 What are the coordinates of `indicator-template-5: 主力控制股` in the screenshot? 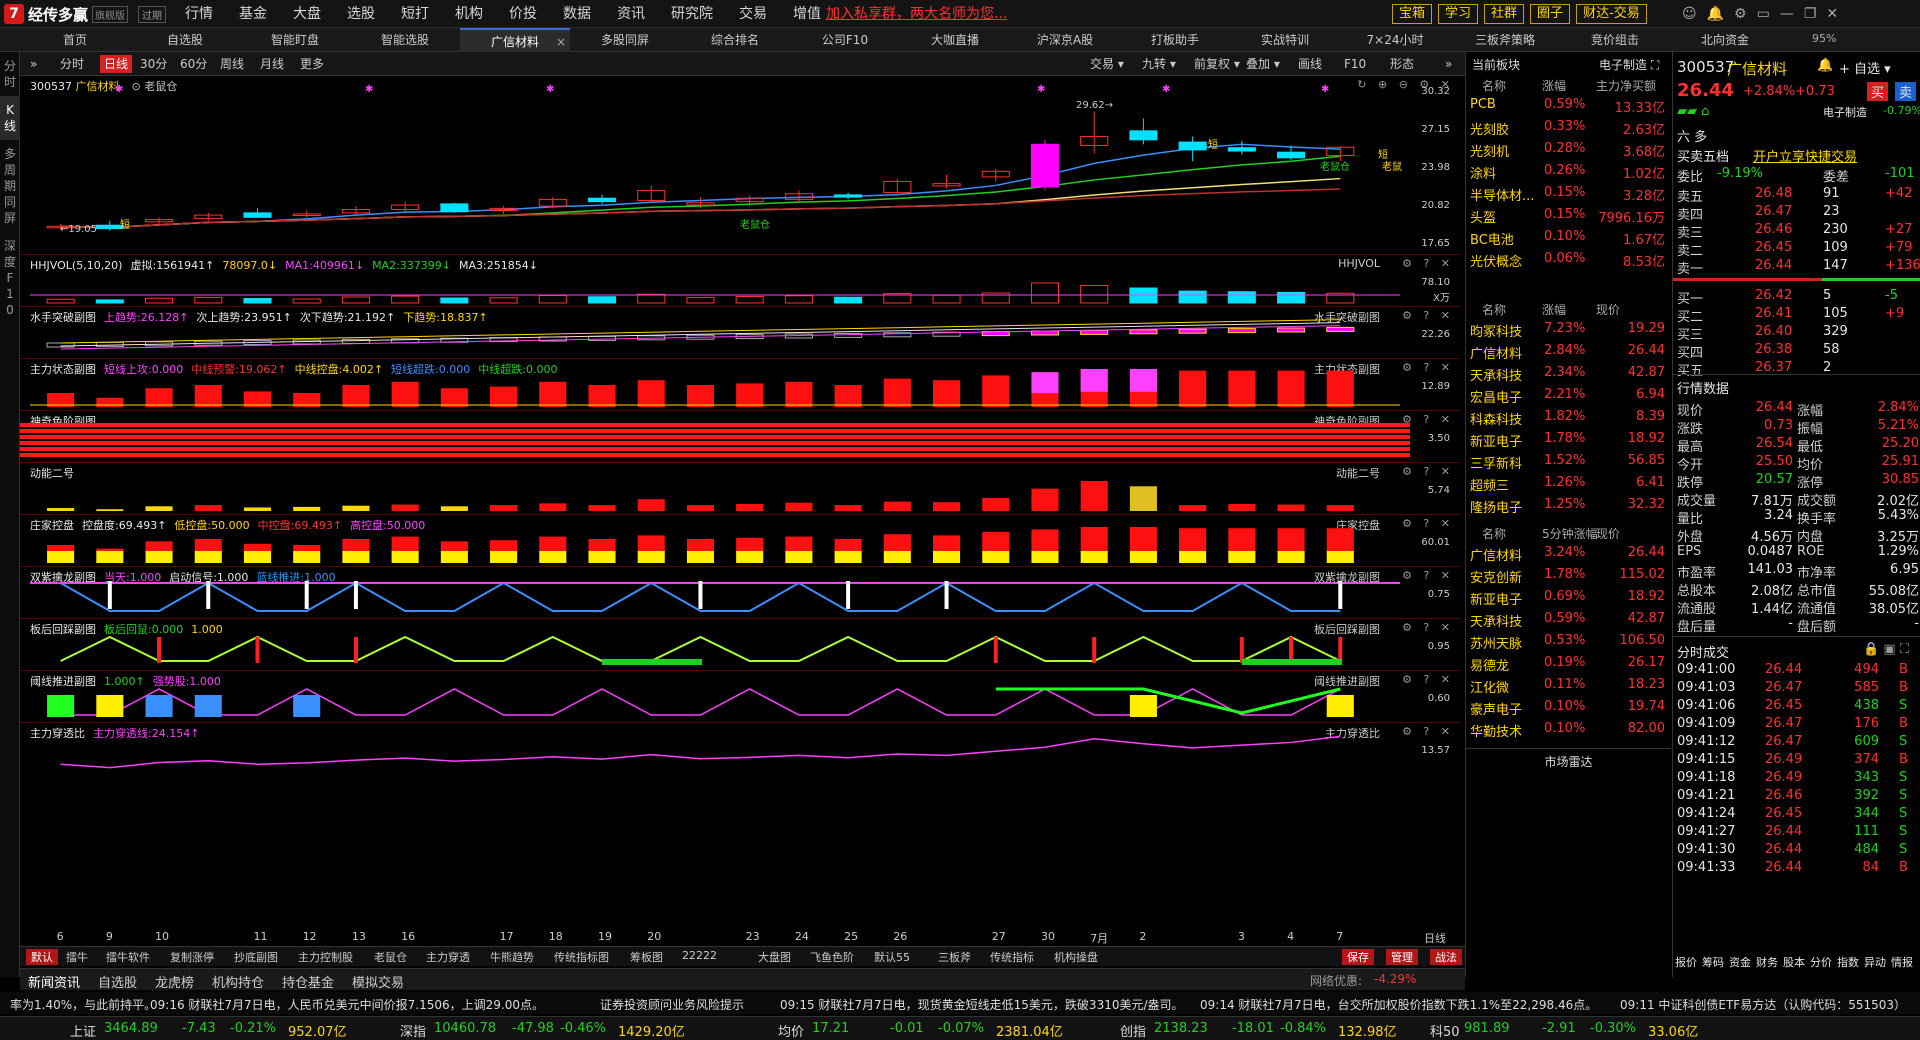 It's located at (325, 957).